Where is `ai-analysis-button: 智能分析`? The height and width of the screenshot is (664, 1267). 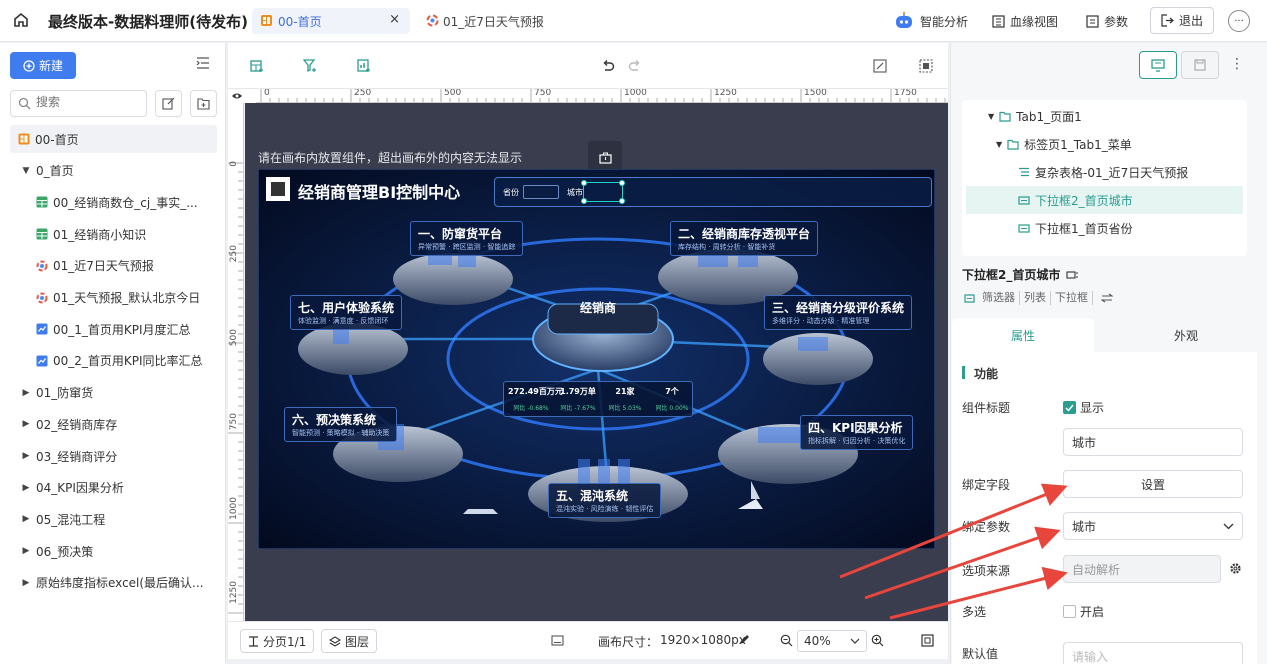
ai-analysis-button: 智能分析 is located at coordinates (930, 21).